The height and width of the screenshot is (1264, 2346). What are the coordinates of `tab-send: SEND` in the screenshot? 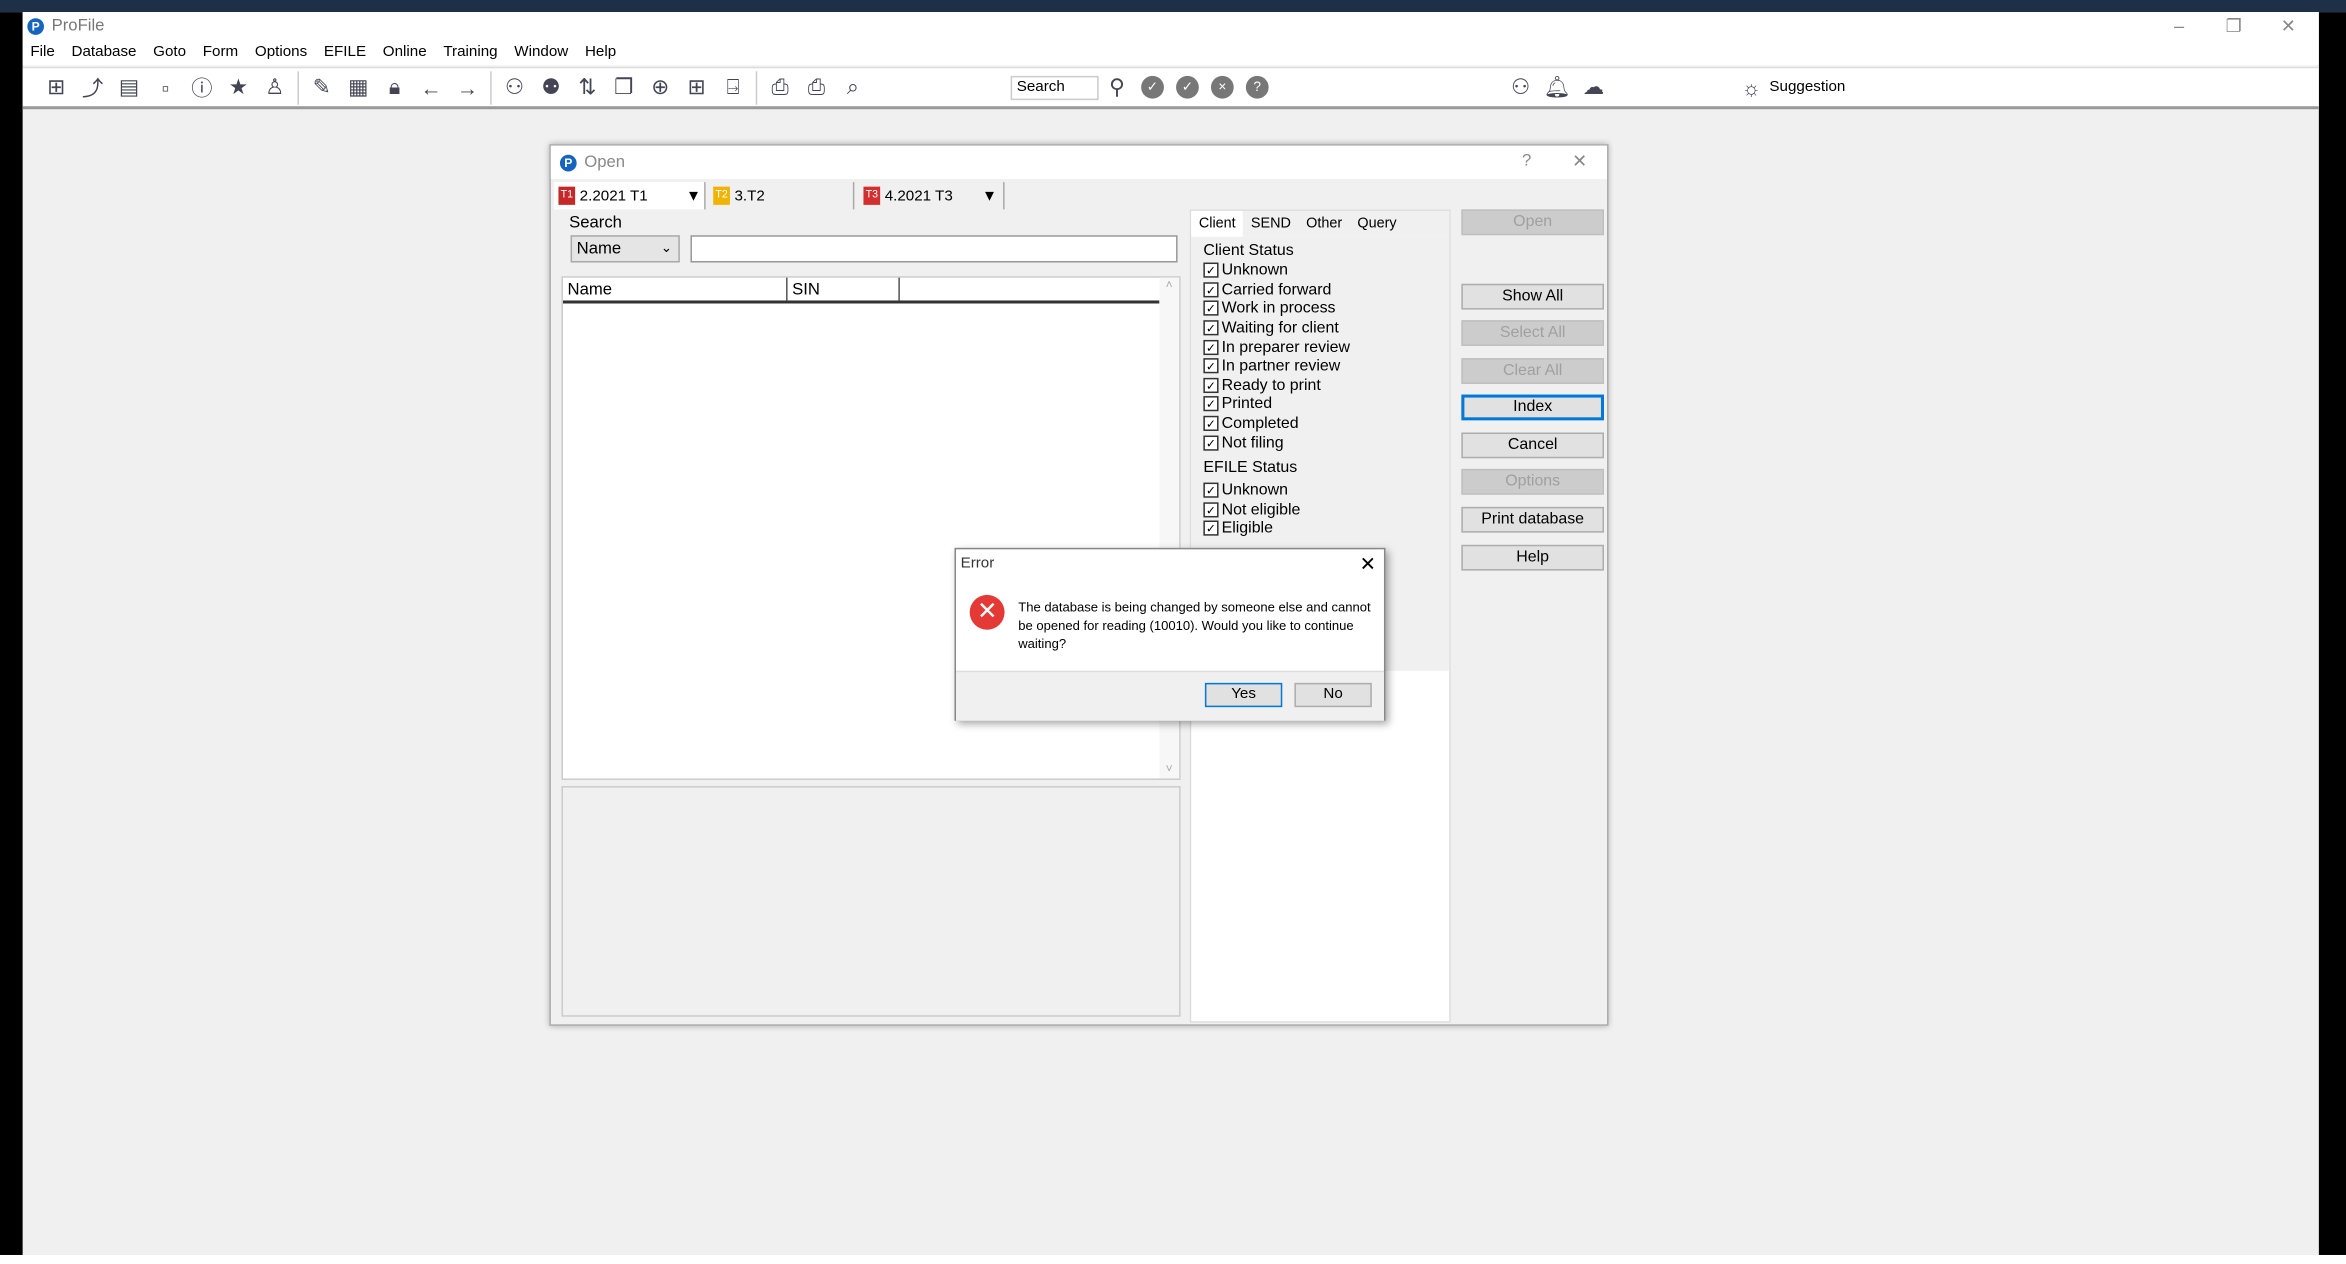 It's located at (1270, 224).